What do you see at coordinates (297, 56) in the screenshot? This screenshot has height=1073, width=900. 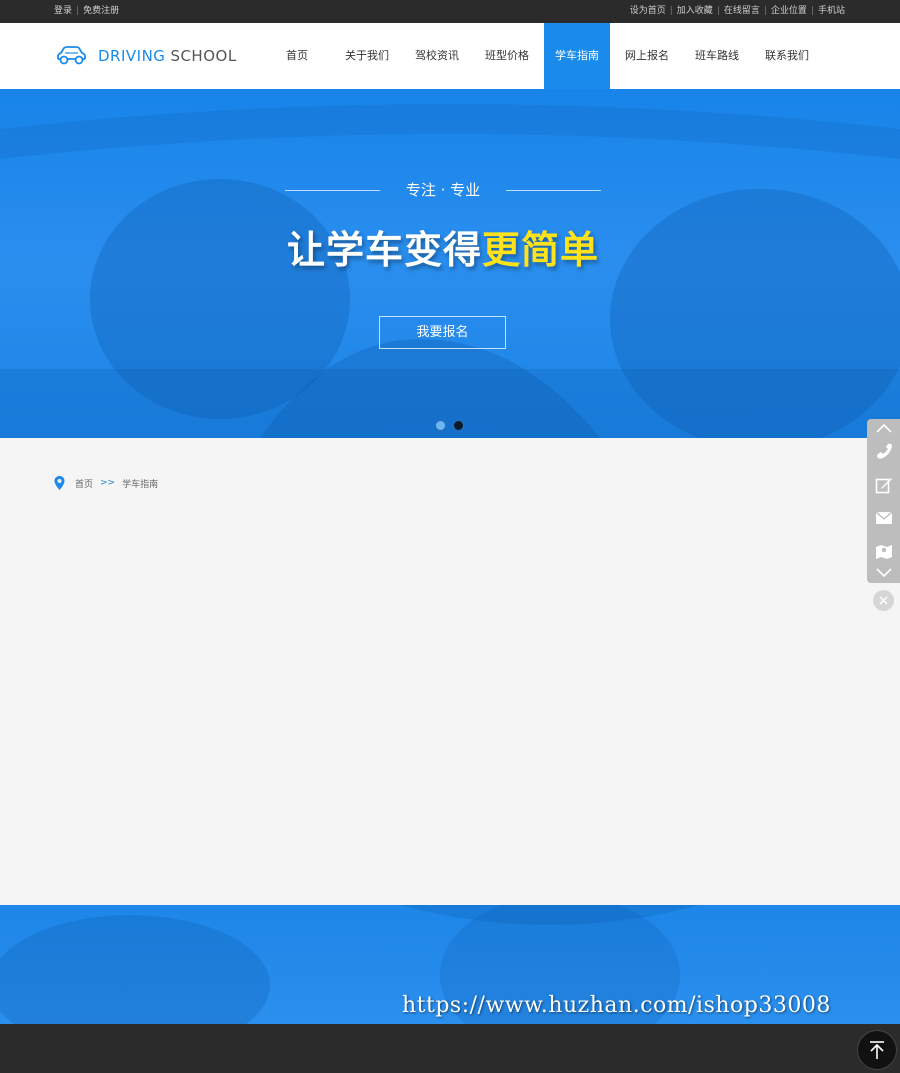 I see `nav-item-home: 首页` at bounding box center [297, 56].